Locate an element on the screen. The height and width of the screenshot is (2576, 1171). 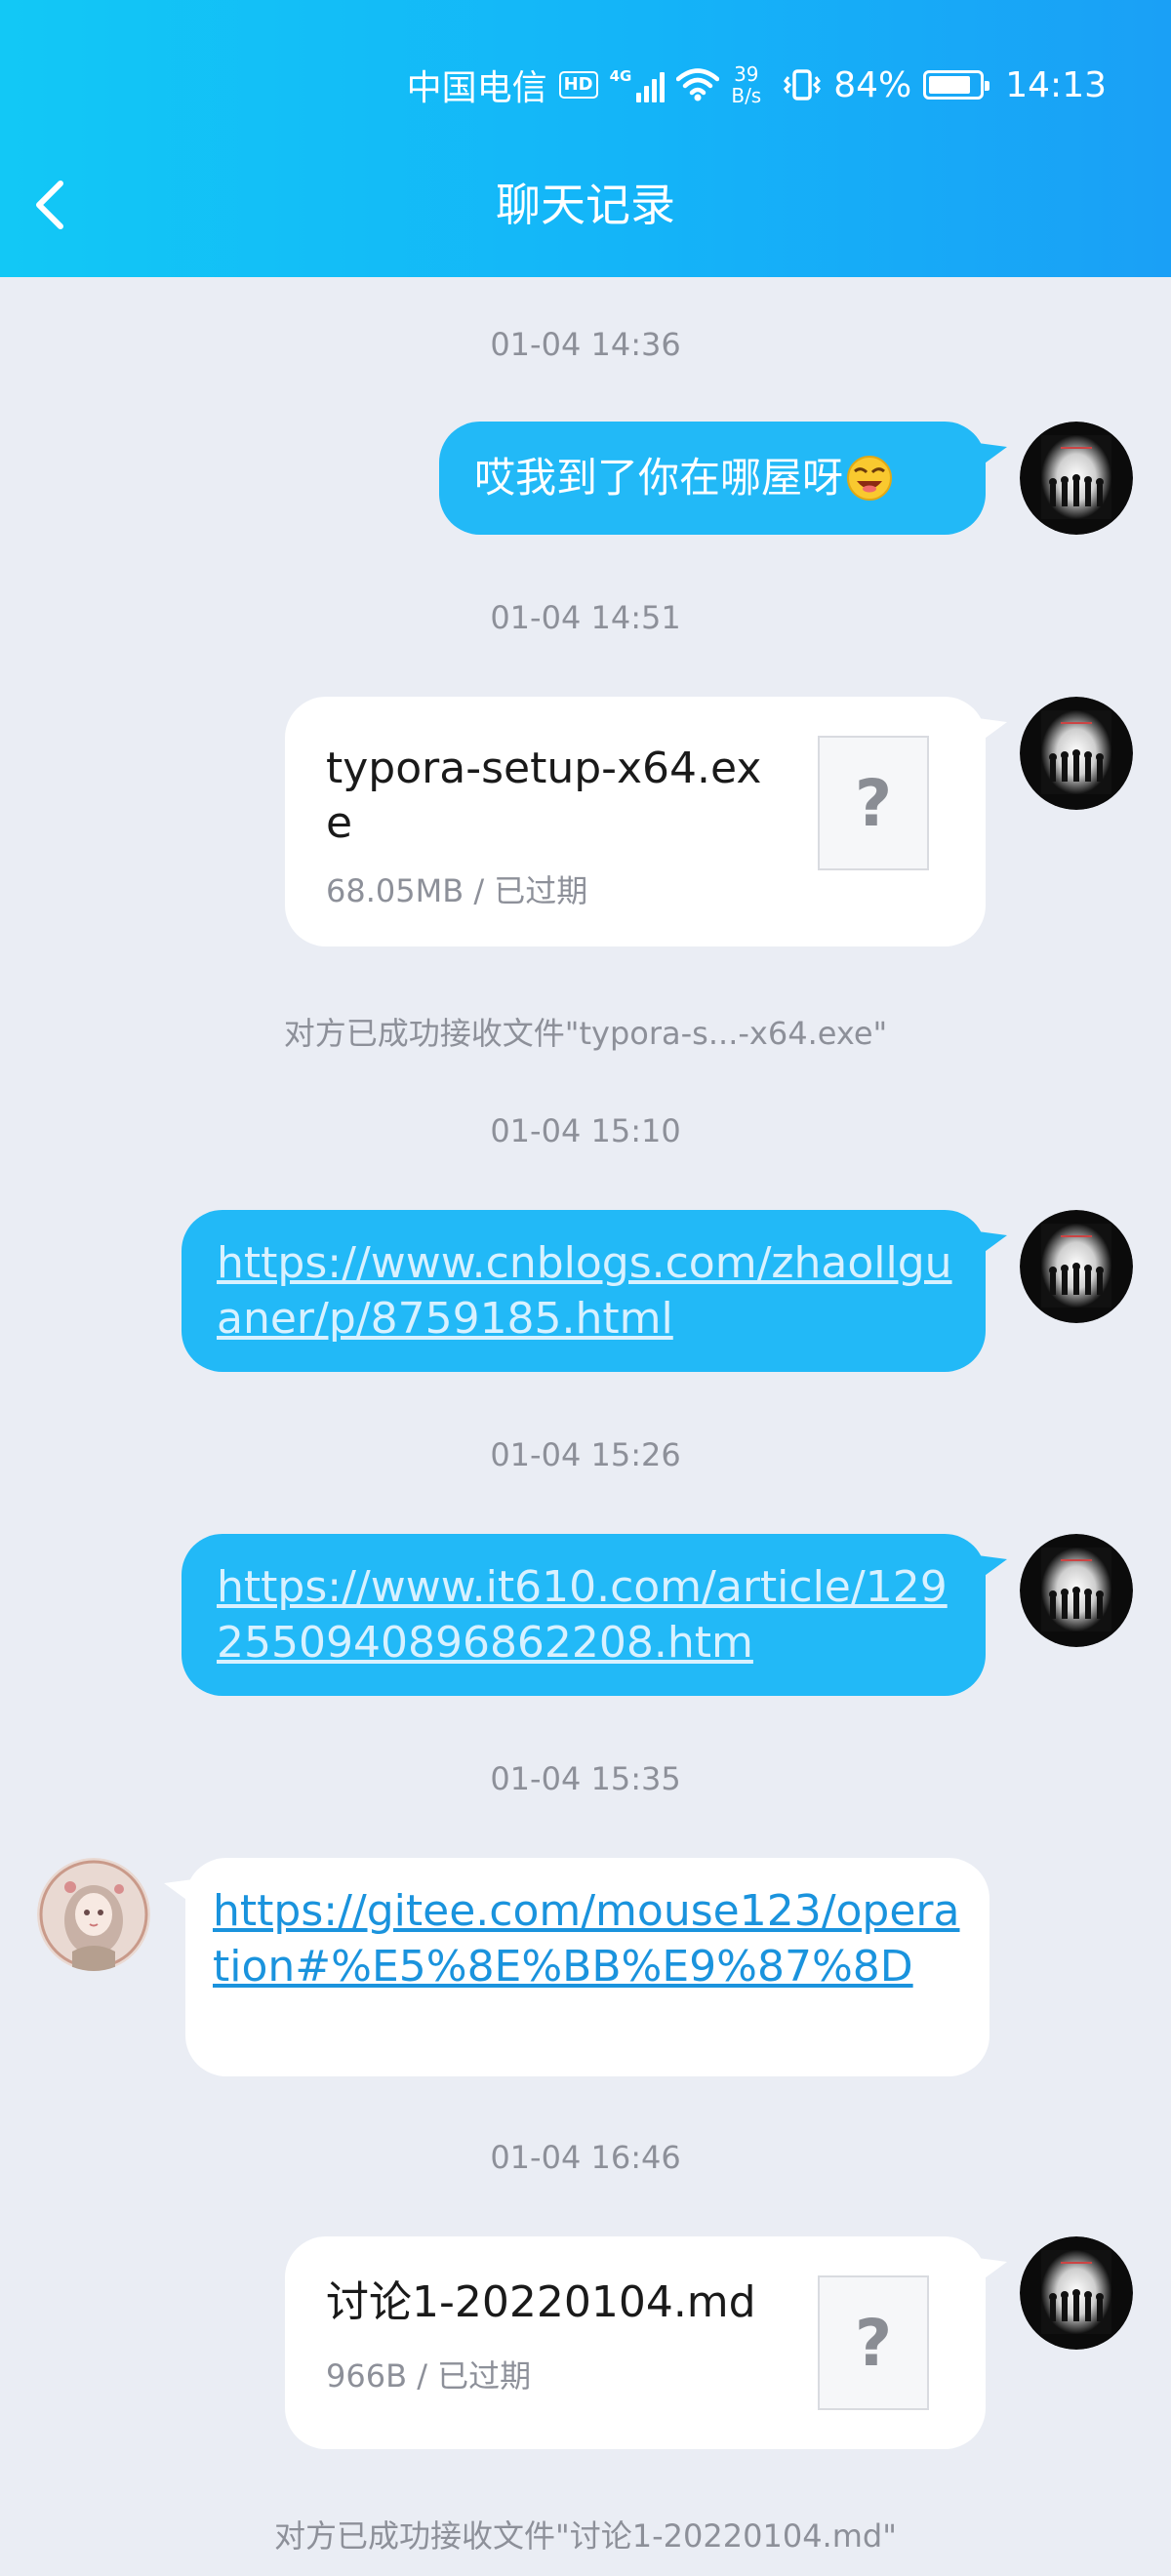
clock: 14:13 is located at coordinates (1056, 84).